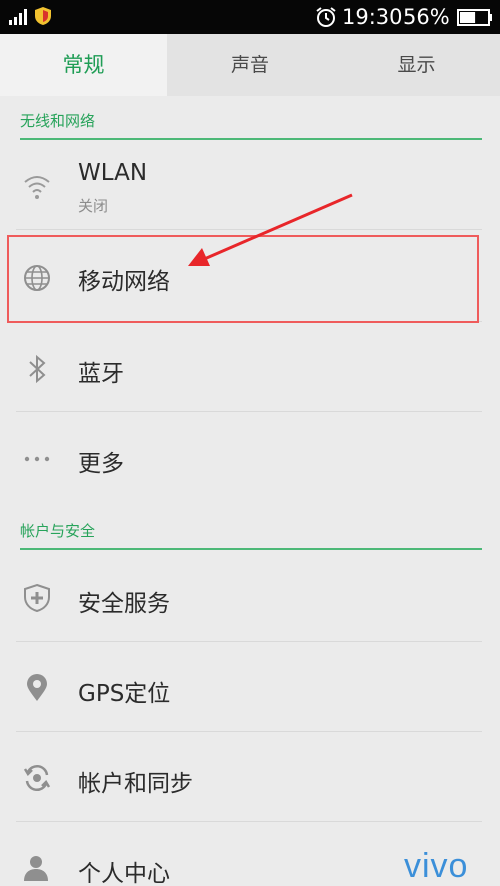  I want to click on section-header-account: 帐户与安全, so click(251, 535).